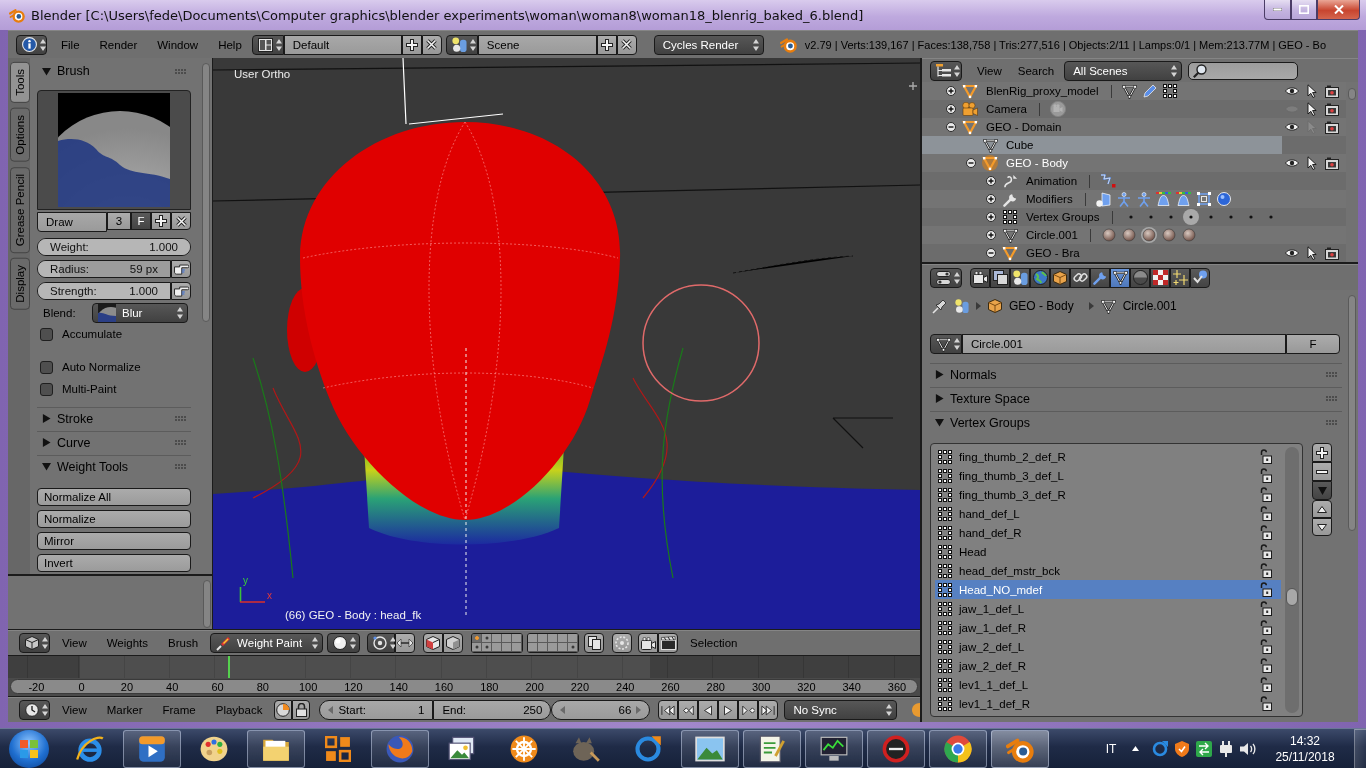 The height and width of the screenshot is (768, 1366). Describe the element at coordinates (114, 71) in the screenshot. I see `panel-header: Brush` at that location.